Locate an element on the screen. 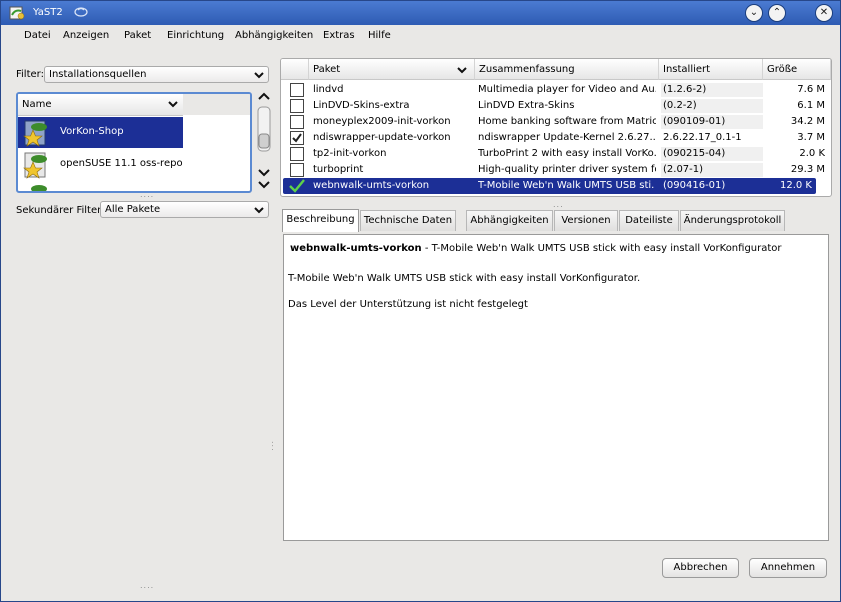  repo-item-opensuse-oss: openSUSE 11.1 oss-repo is located at coordinates (100, 164).